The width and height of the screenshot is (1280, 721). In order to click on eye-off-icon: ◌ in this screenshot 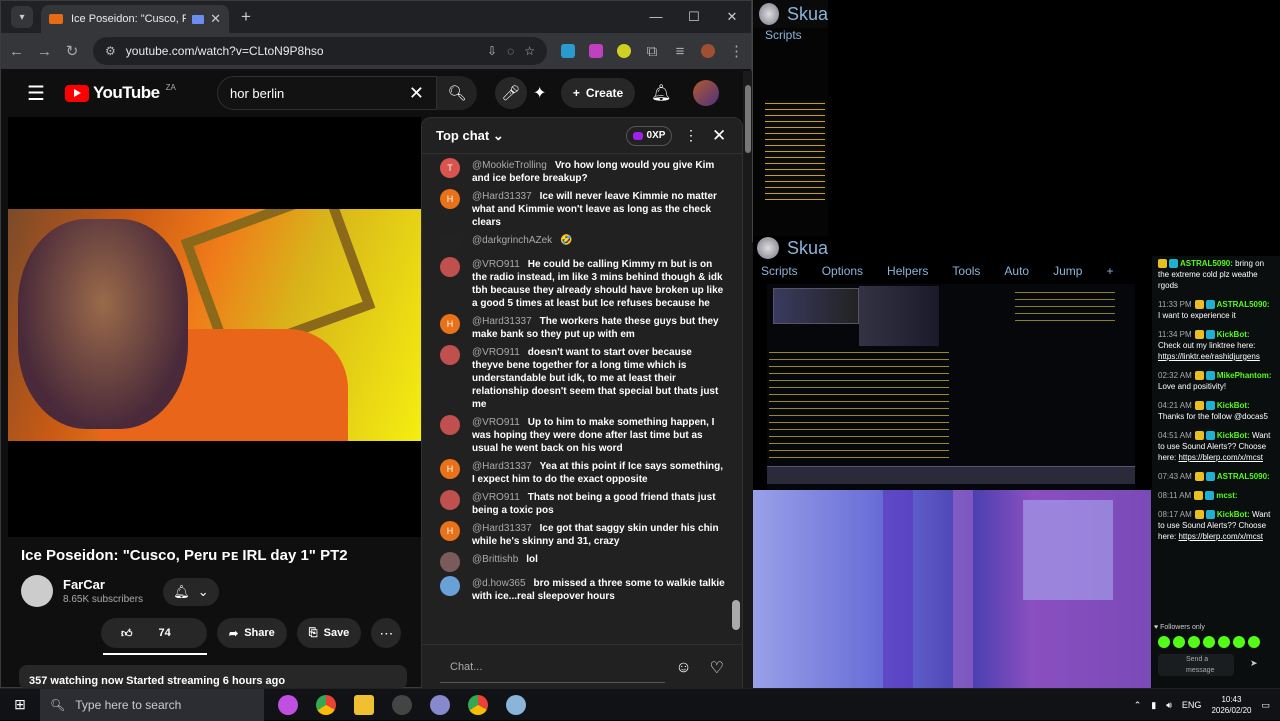, I will do `click(510, 51)`.